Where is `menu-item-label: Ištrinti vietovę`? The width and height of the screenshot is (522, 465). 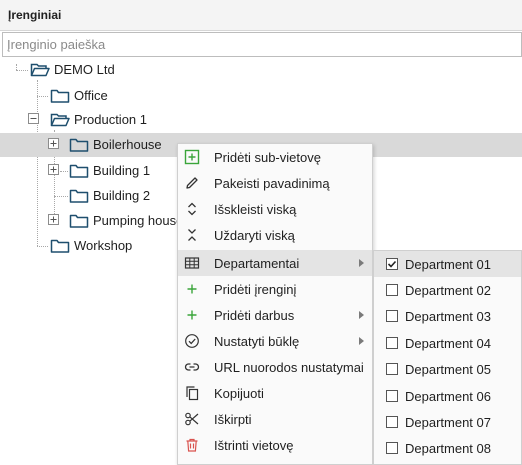
menu-item-label: Ištrinti vietovę is located at coordinates (254, 445).